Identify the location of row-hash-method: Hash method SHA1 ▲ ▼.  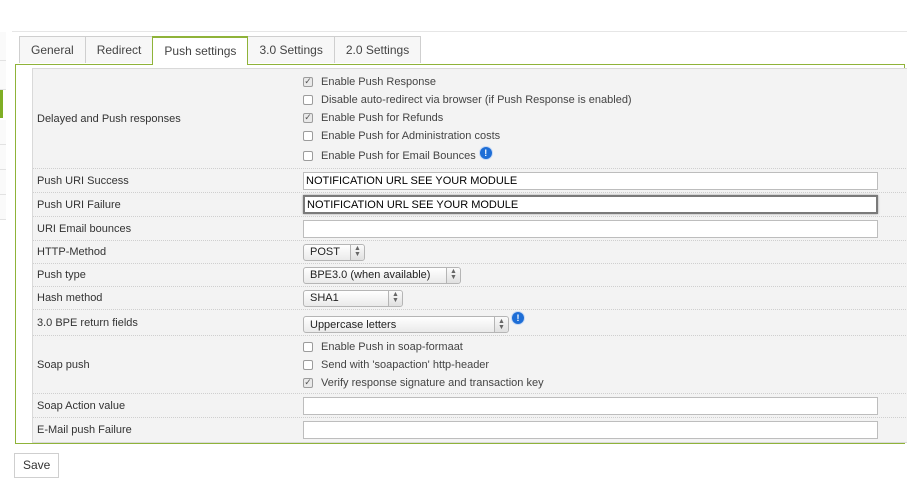
(470, 298).